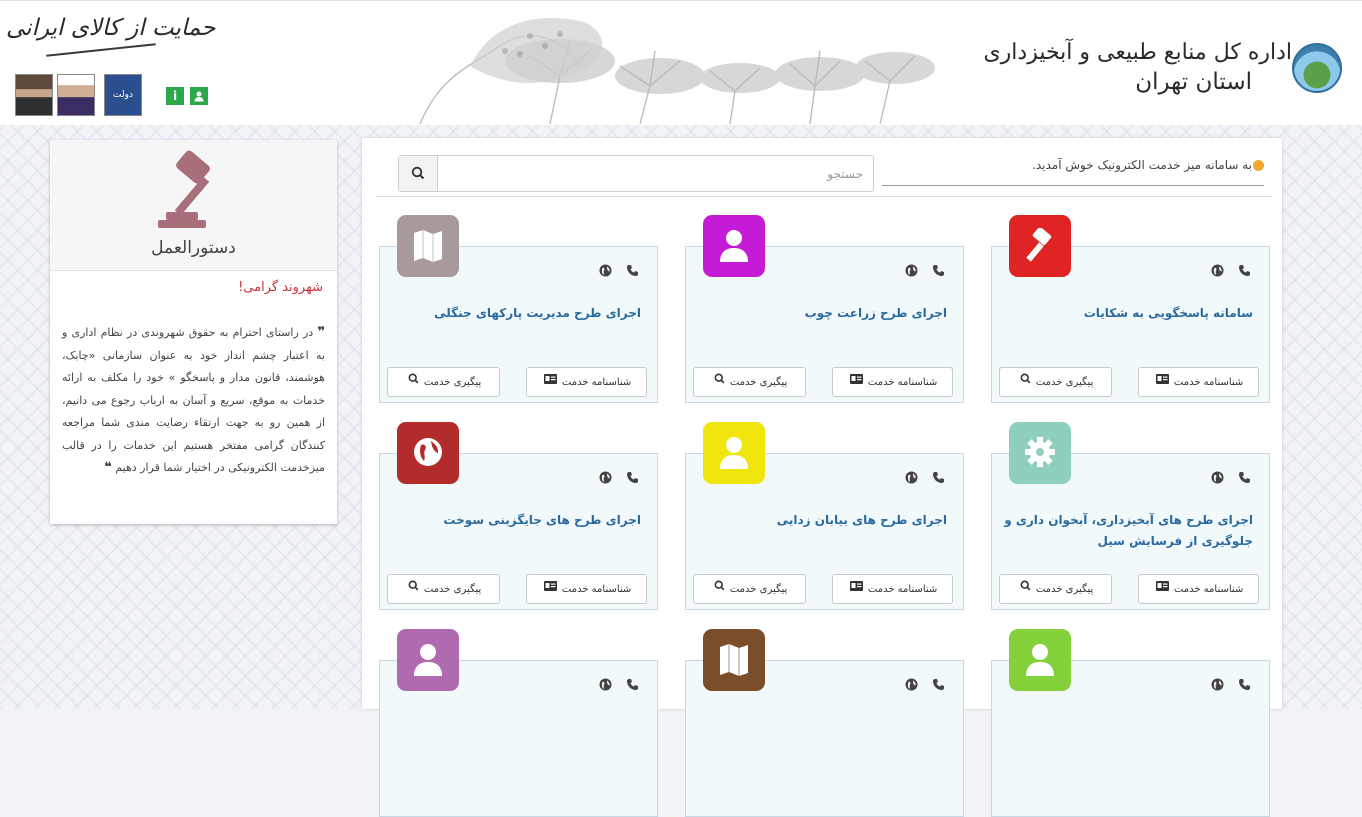 The image size is (1362, 817). Describe the element at coordinates (101, 50) in the screenshot. I see `slogan-underline` at that location.